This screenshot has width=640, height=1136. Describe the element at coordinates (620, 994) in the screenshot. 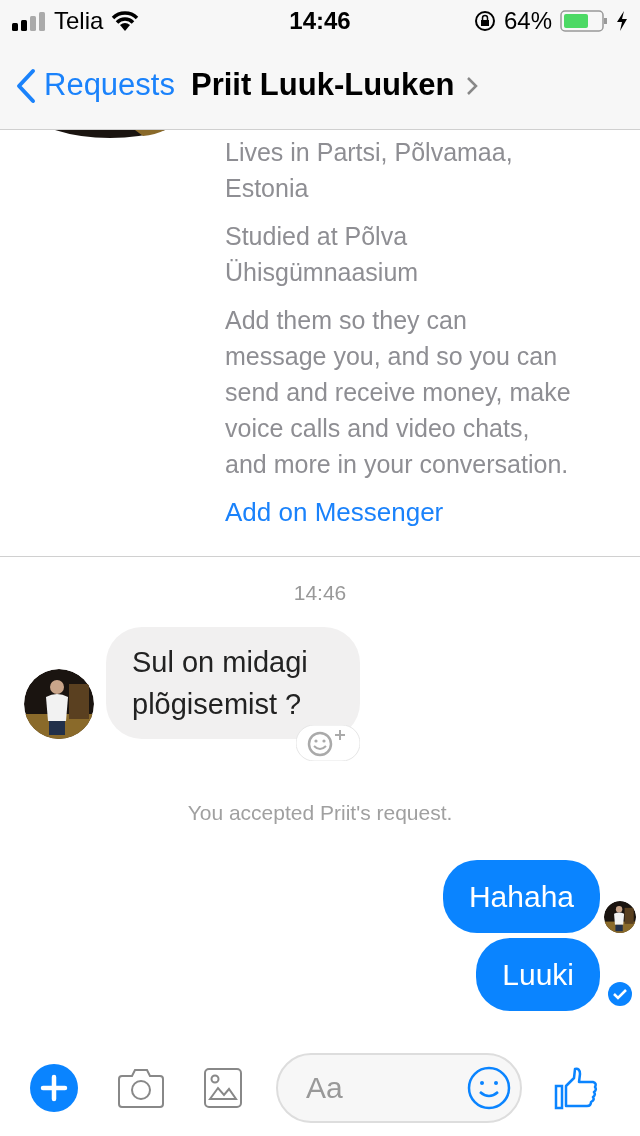

I see `delivered-check-icon` at that location.